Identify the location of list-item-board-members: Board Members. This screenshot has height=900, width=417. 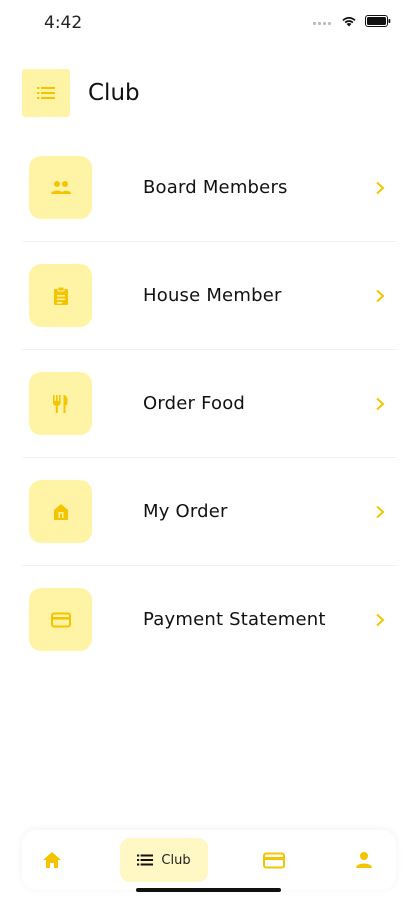
(209, 188).